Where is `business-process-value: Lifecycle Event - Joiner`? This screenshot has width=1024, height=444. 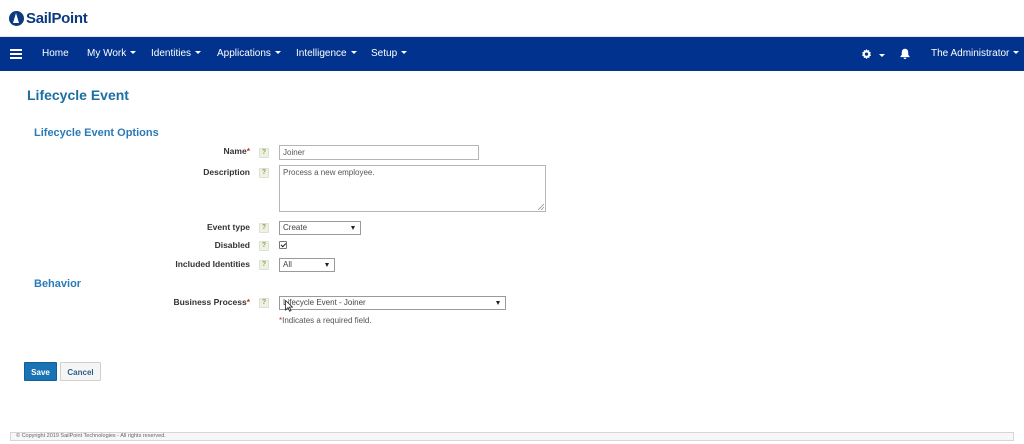 business-process-value: Lifecycle Event - Joiner is located at coordinates (324, 302).